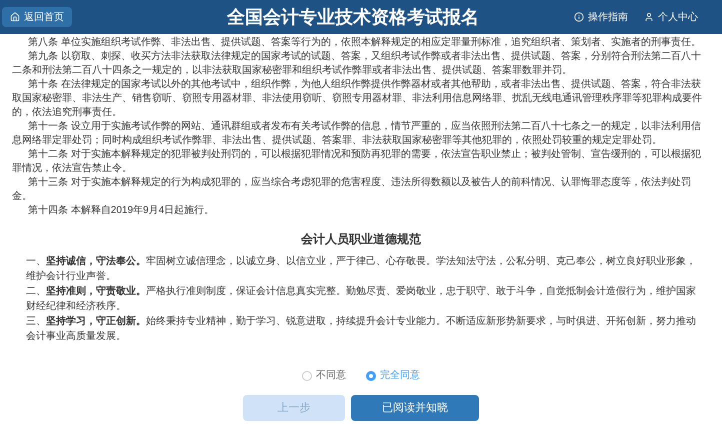 The image size is (722, 433). What do you see at coordinates (361, 269) in the screenshot?
I see `ethics-paragraph: 一、坚持诚信，守法奉公。牢固树立诚信理念，以诚立身、以信立业，严于律己、心存敬畏。学法知法守法，公私分明、克己奉公，树立良好职业形象，维护会计行业声誉。` at bounding box center [361, 269].